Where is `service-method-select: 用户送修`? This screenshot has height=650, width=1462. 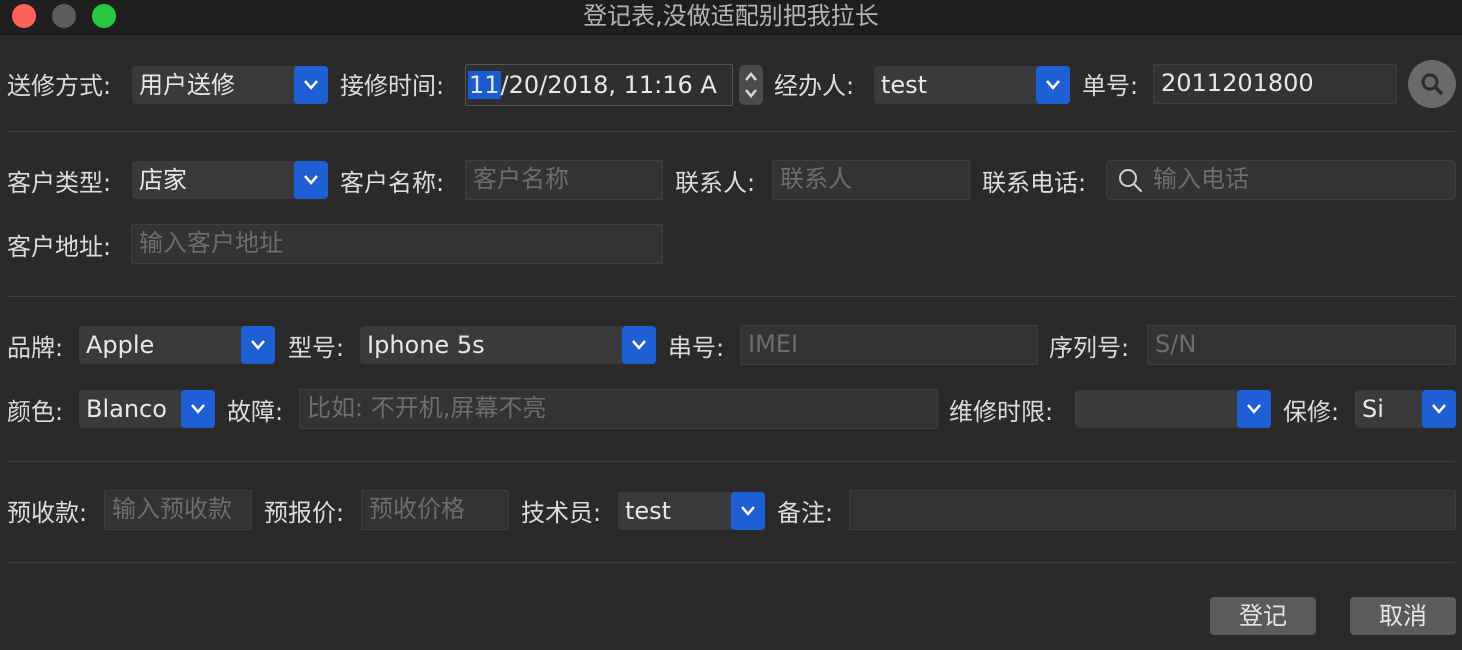 service-method-select: 用户送修 is located at coordinates (230, 85).